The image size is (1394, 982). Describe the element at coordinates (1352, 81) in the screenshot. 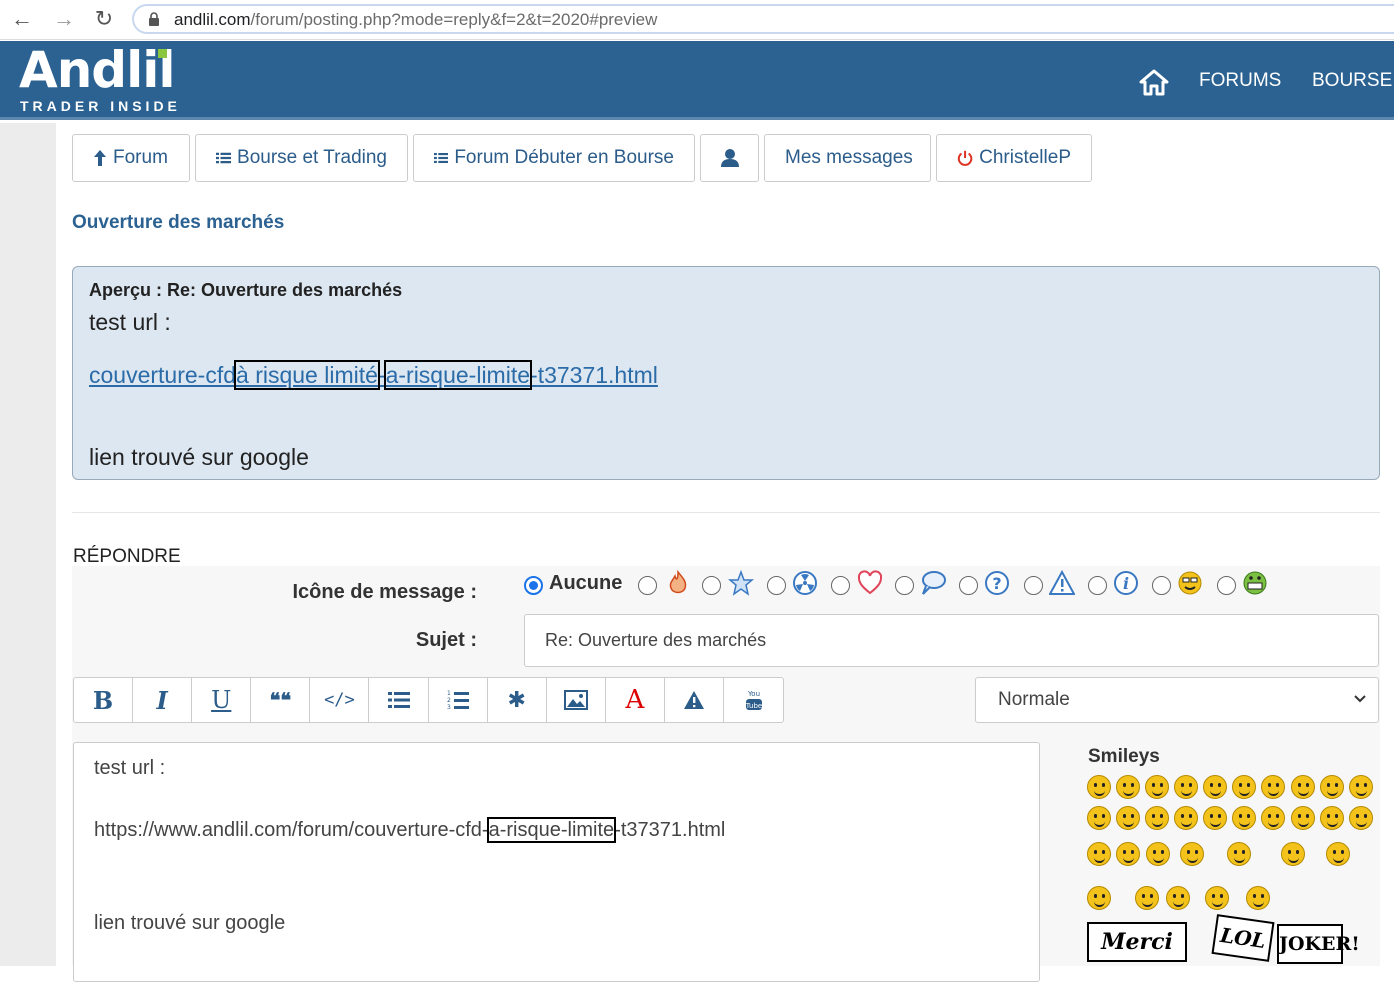

I see `bourse-link: BOURSE` at that location.